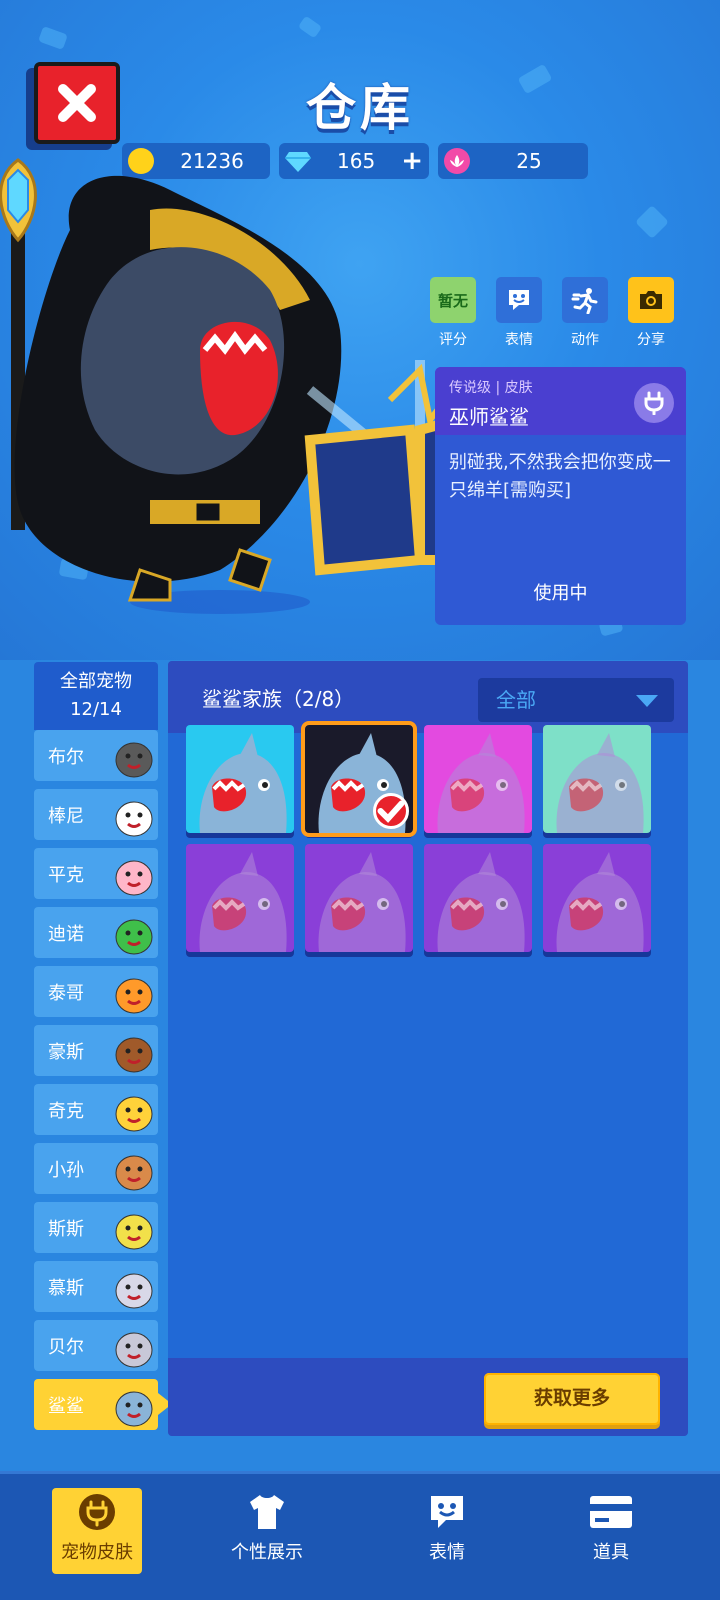 The image size is (720, 1600). Describe the element at coordinates (134, 1172) in the screenshot. I see `monkey-icon` at that location.